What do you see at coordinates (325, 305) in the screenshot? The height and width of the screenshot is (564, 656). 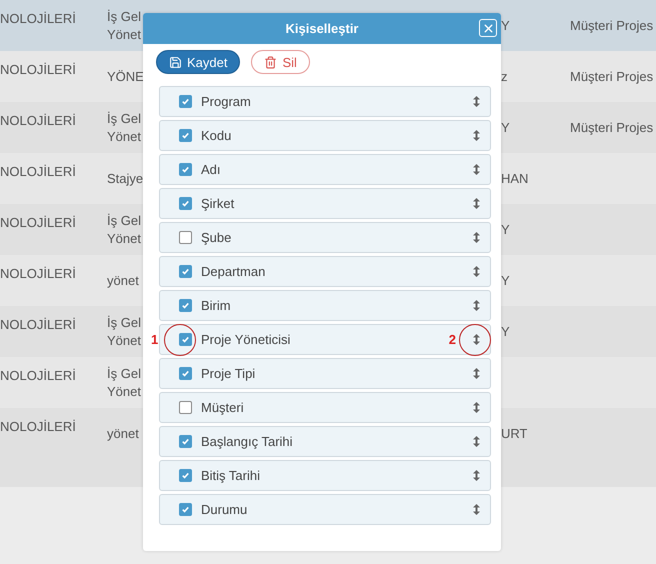 I see `column-item: Birim` at bounding box center [325, 305].